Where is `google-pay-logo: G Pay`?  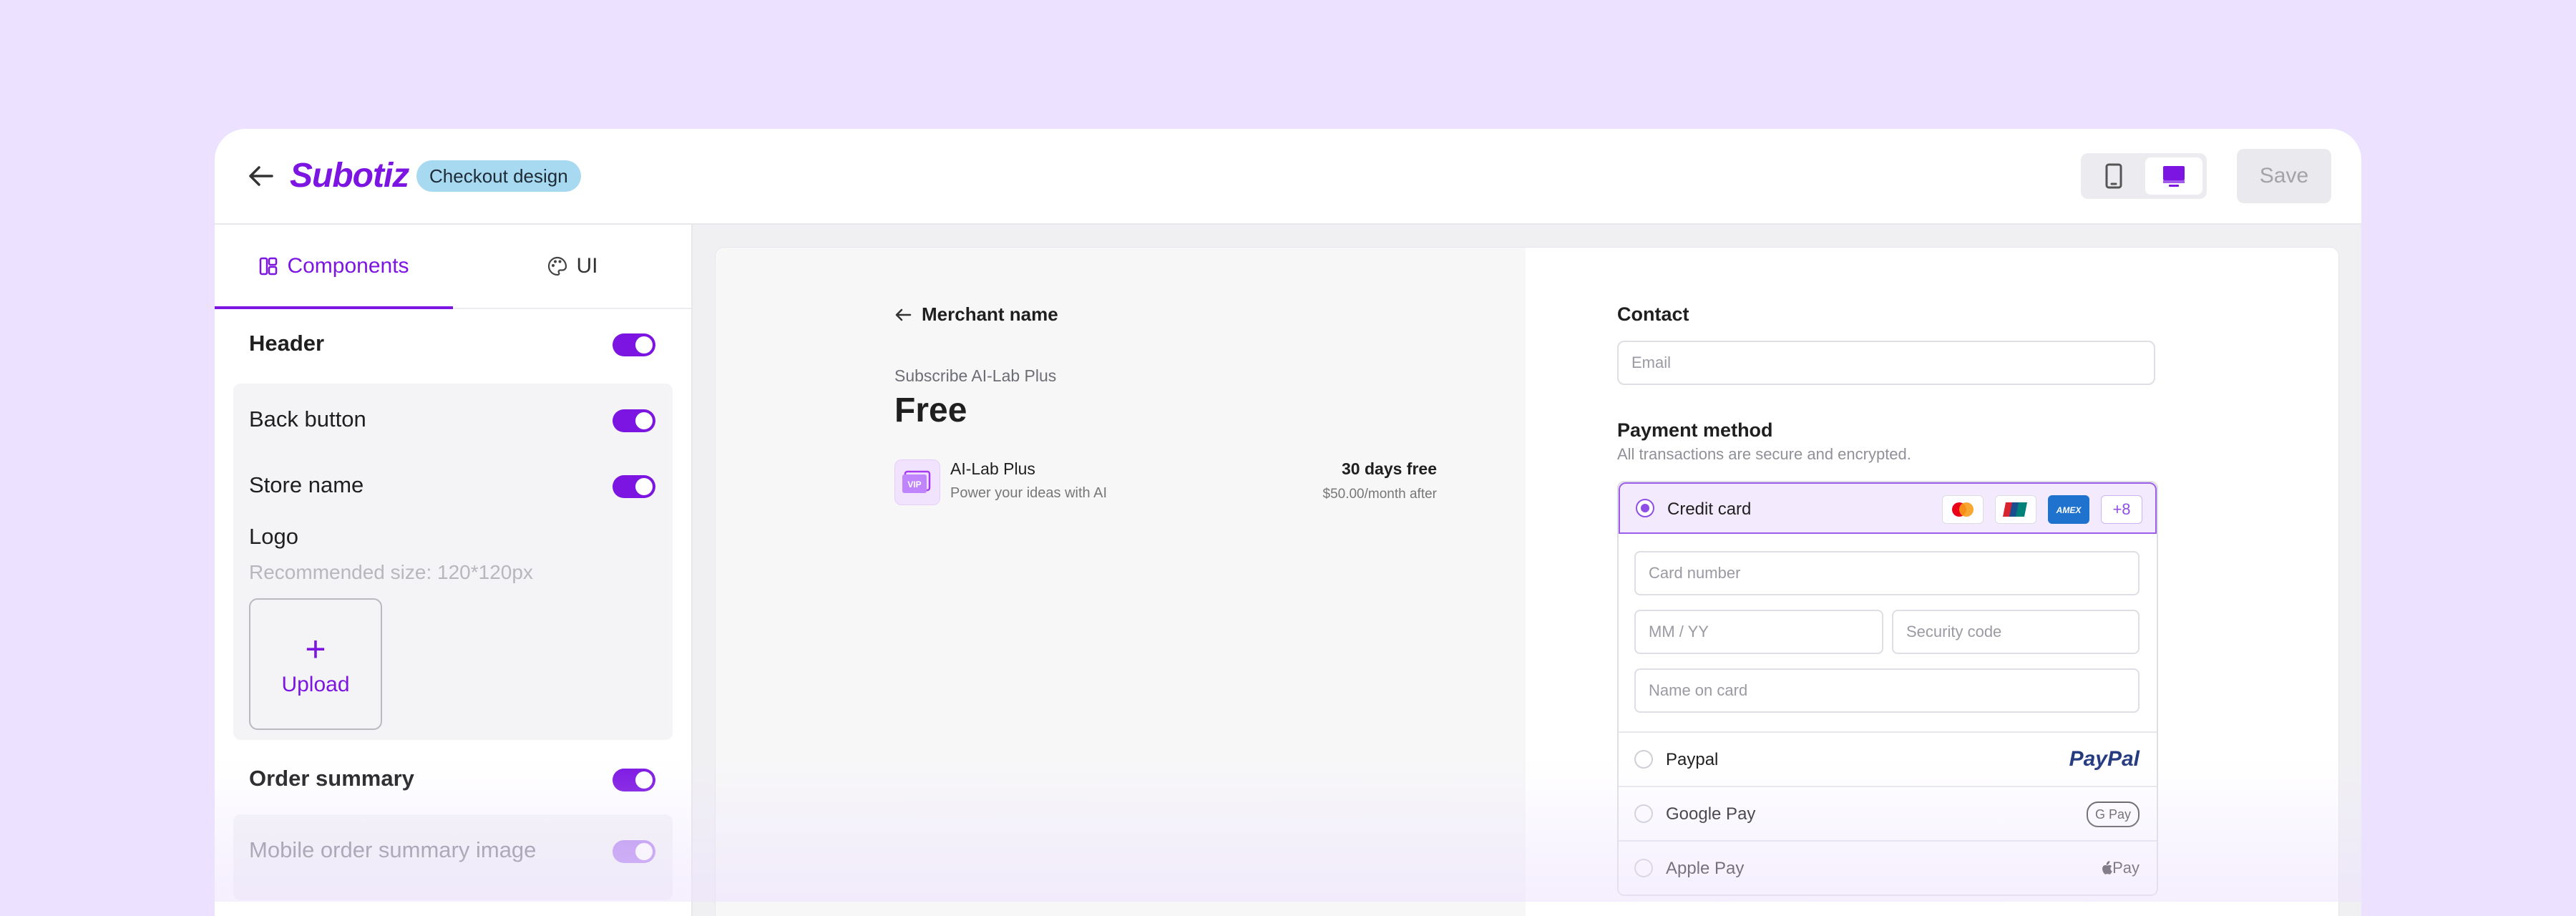 google-pay-logo: G Pay is located at coordinates (2113, 814).